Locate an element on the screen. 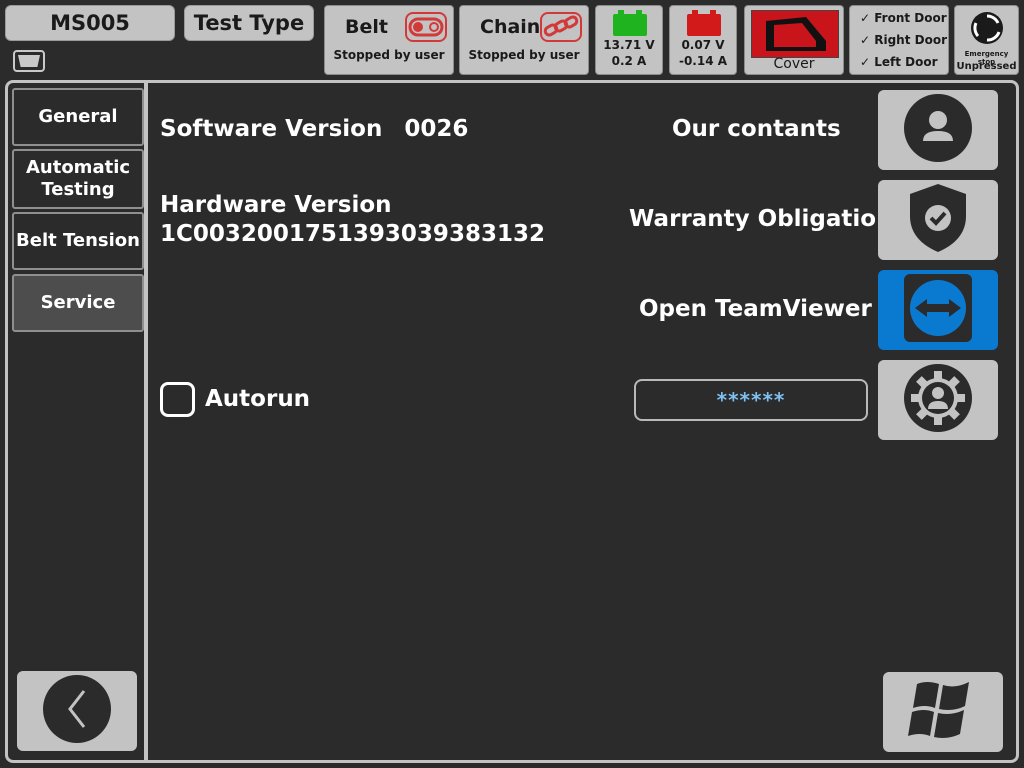  sidebar-item-general: General is located at coordinates (78, 117).